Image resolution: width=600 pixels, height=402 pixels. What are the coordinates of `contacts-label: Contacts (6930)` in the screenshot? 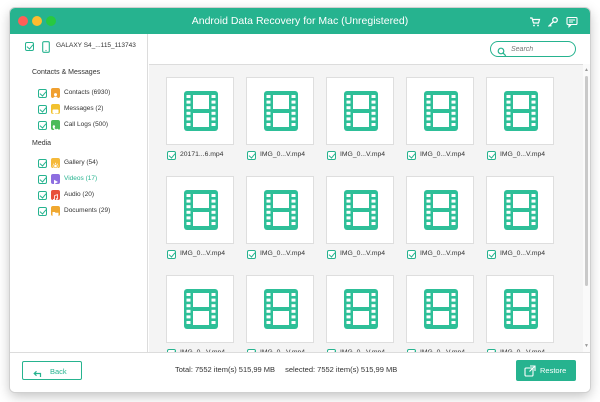 It's located at (87, 92).